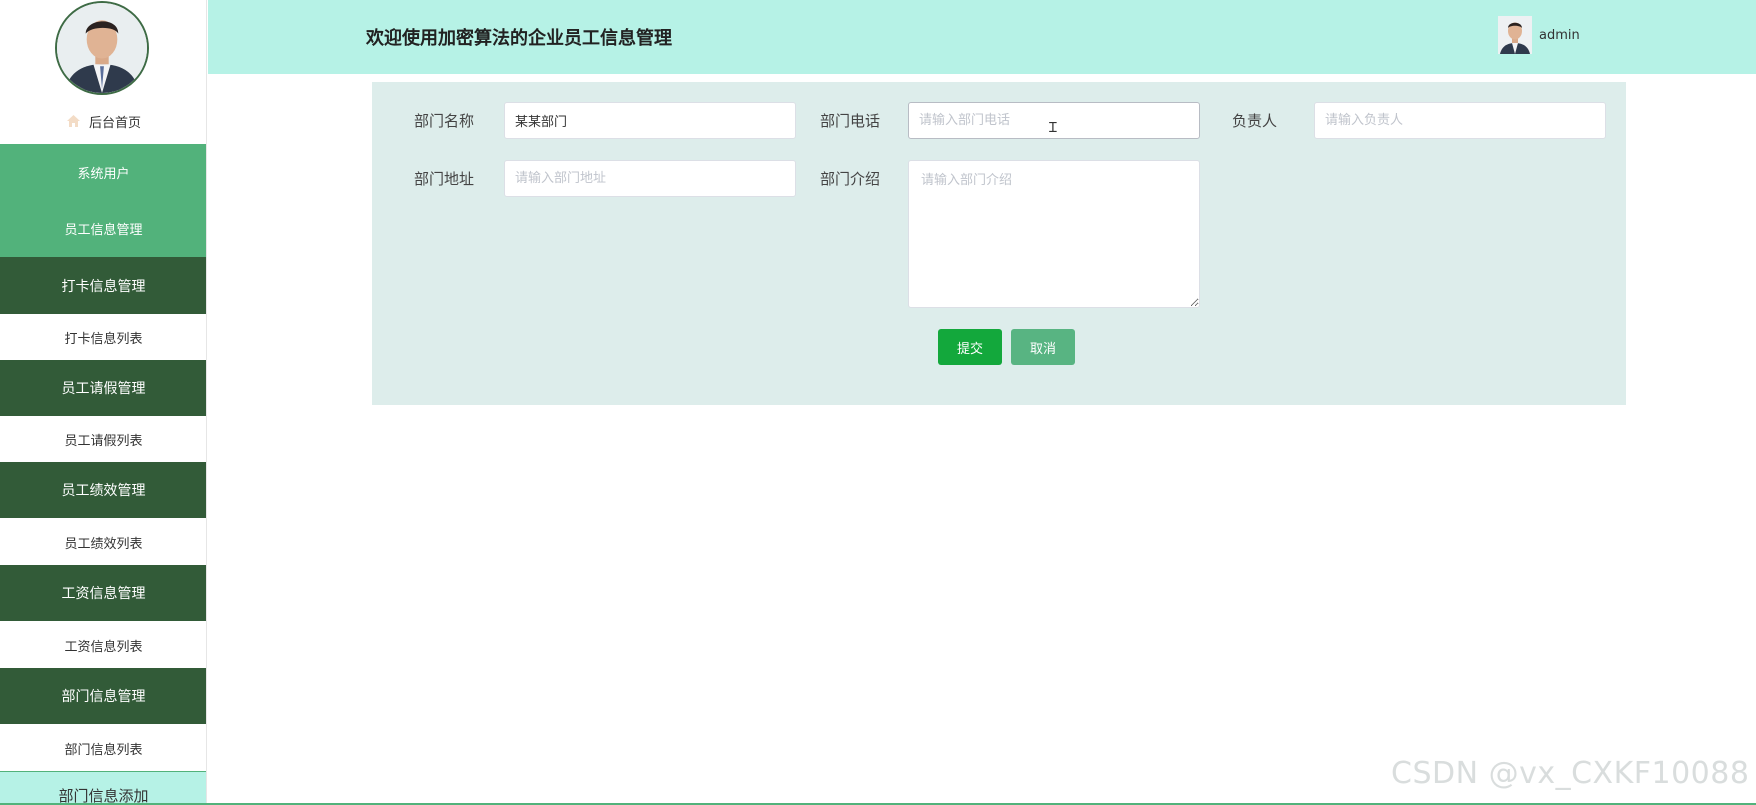  Describe the element at coordinates (1043, 347) in the screenshot. I see `cancel-button: 取消` at that location.